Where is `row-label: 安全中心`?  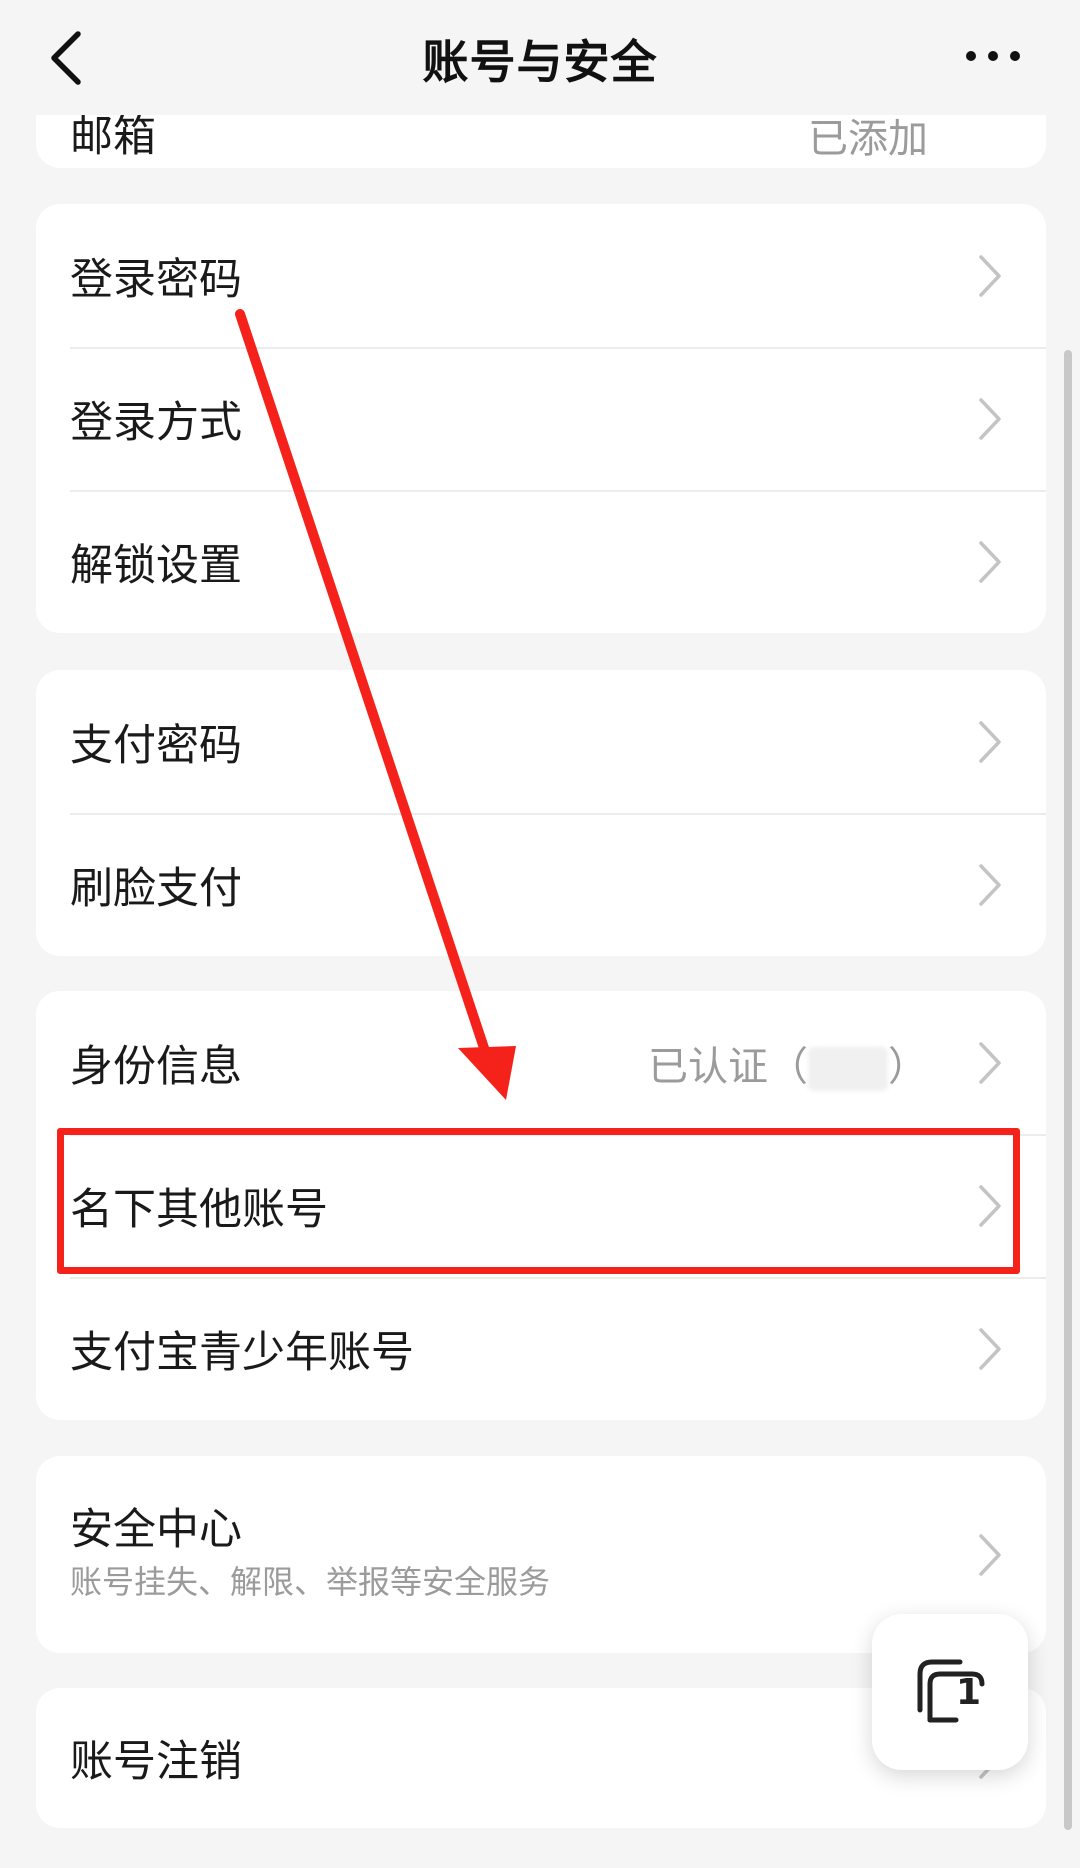
row-label: 安全中心 is located at coordinates (156, 1530).